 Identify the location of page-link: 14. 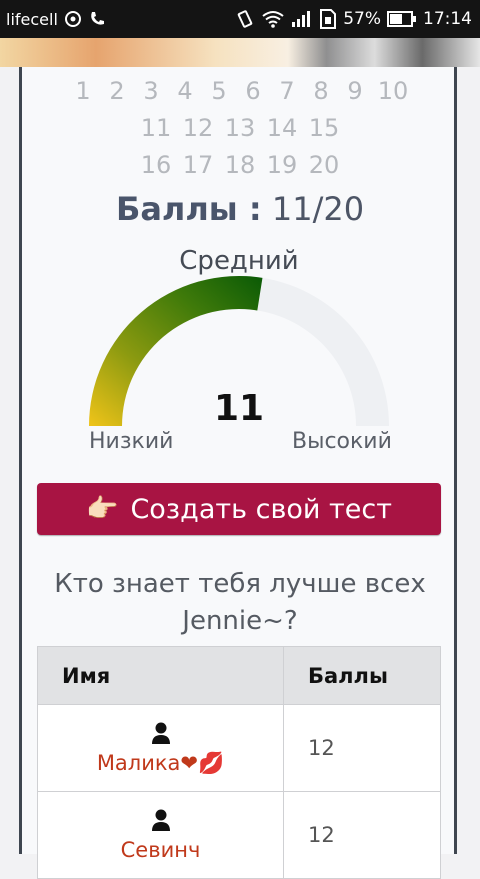
(282, 128).